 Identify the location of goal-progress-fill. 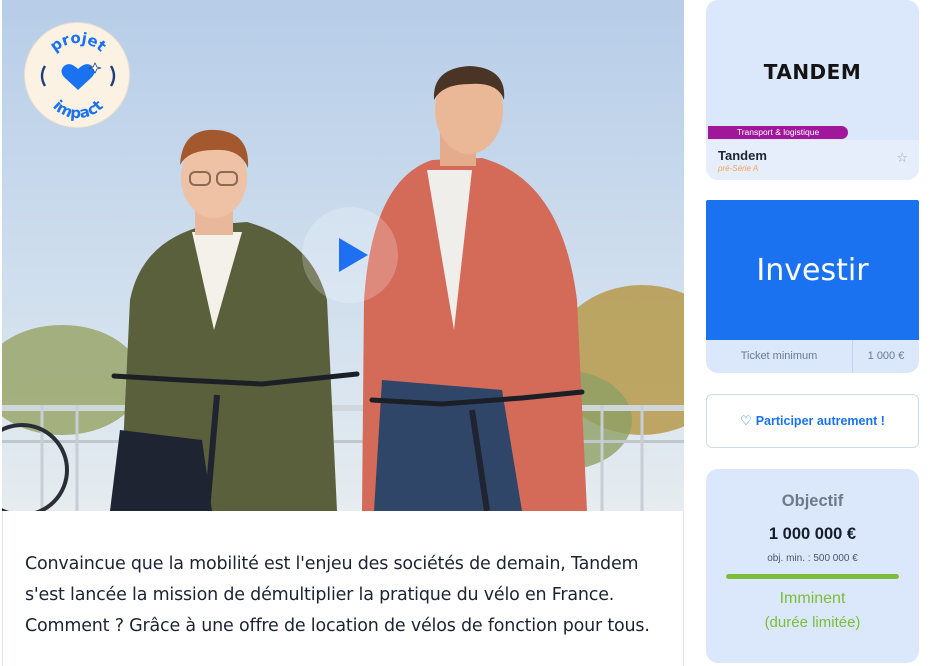
(812, 576).